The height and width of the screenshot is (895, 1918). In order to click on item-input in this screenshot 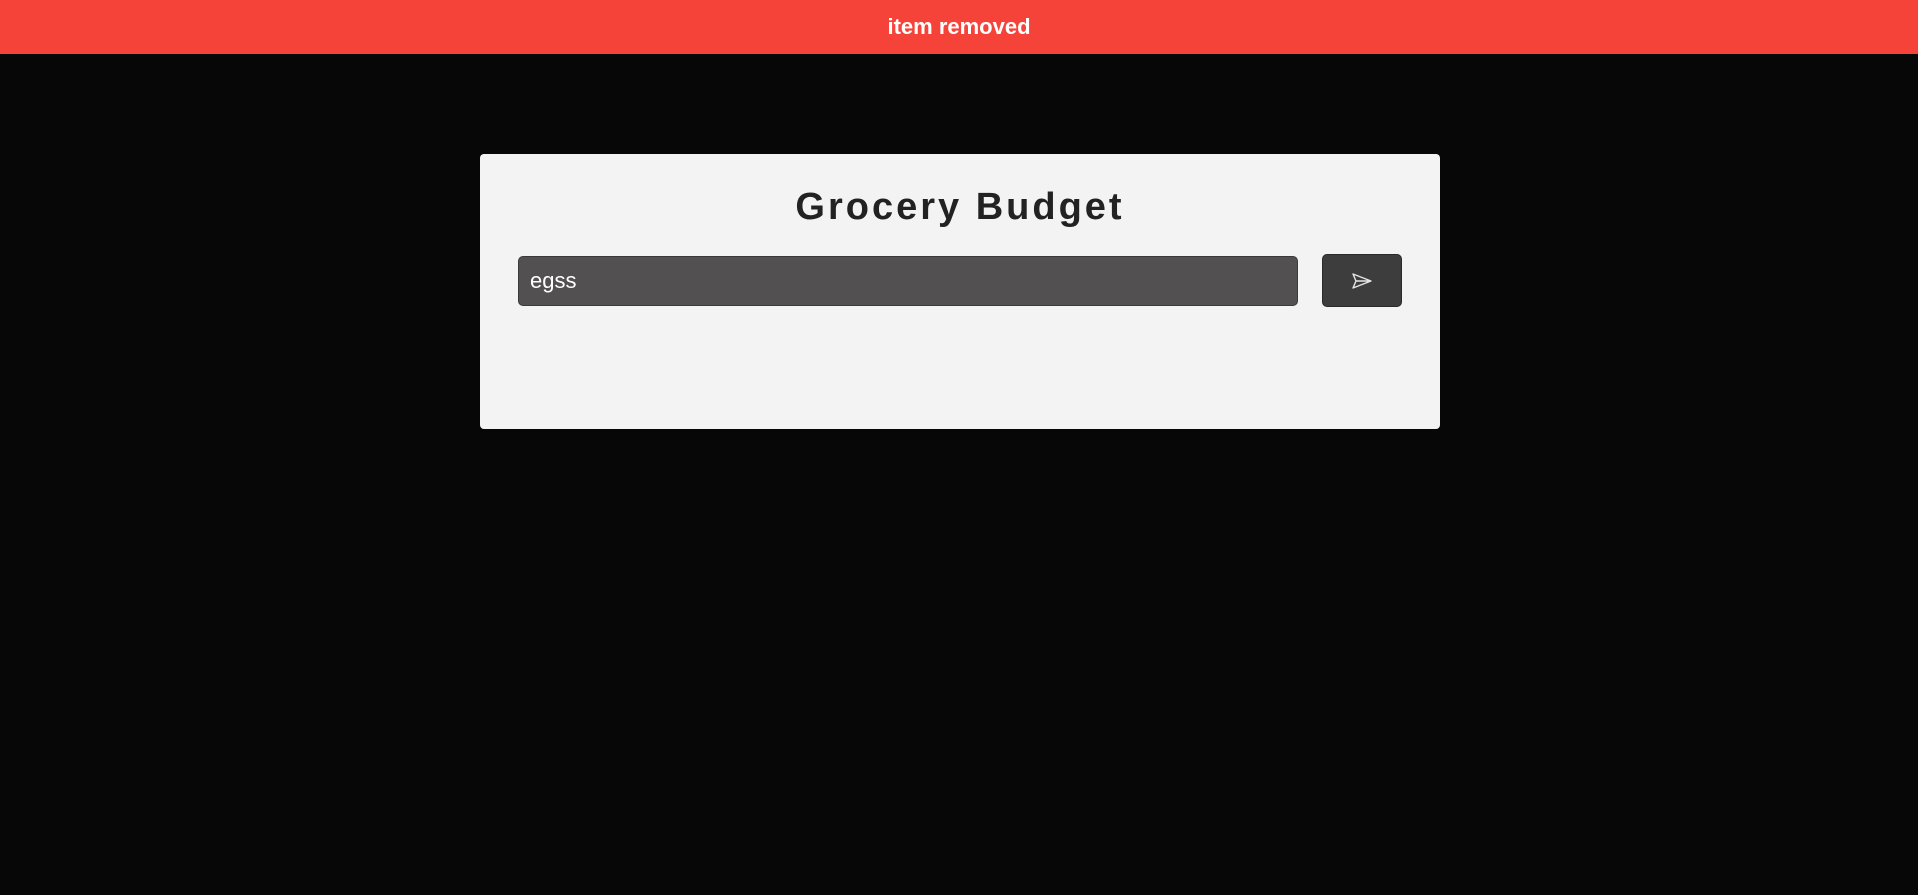, I will do `click(908, 281)`.